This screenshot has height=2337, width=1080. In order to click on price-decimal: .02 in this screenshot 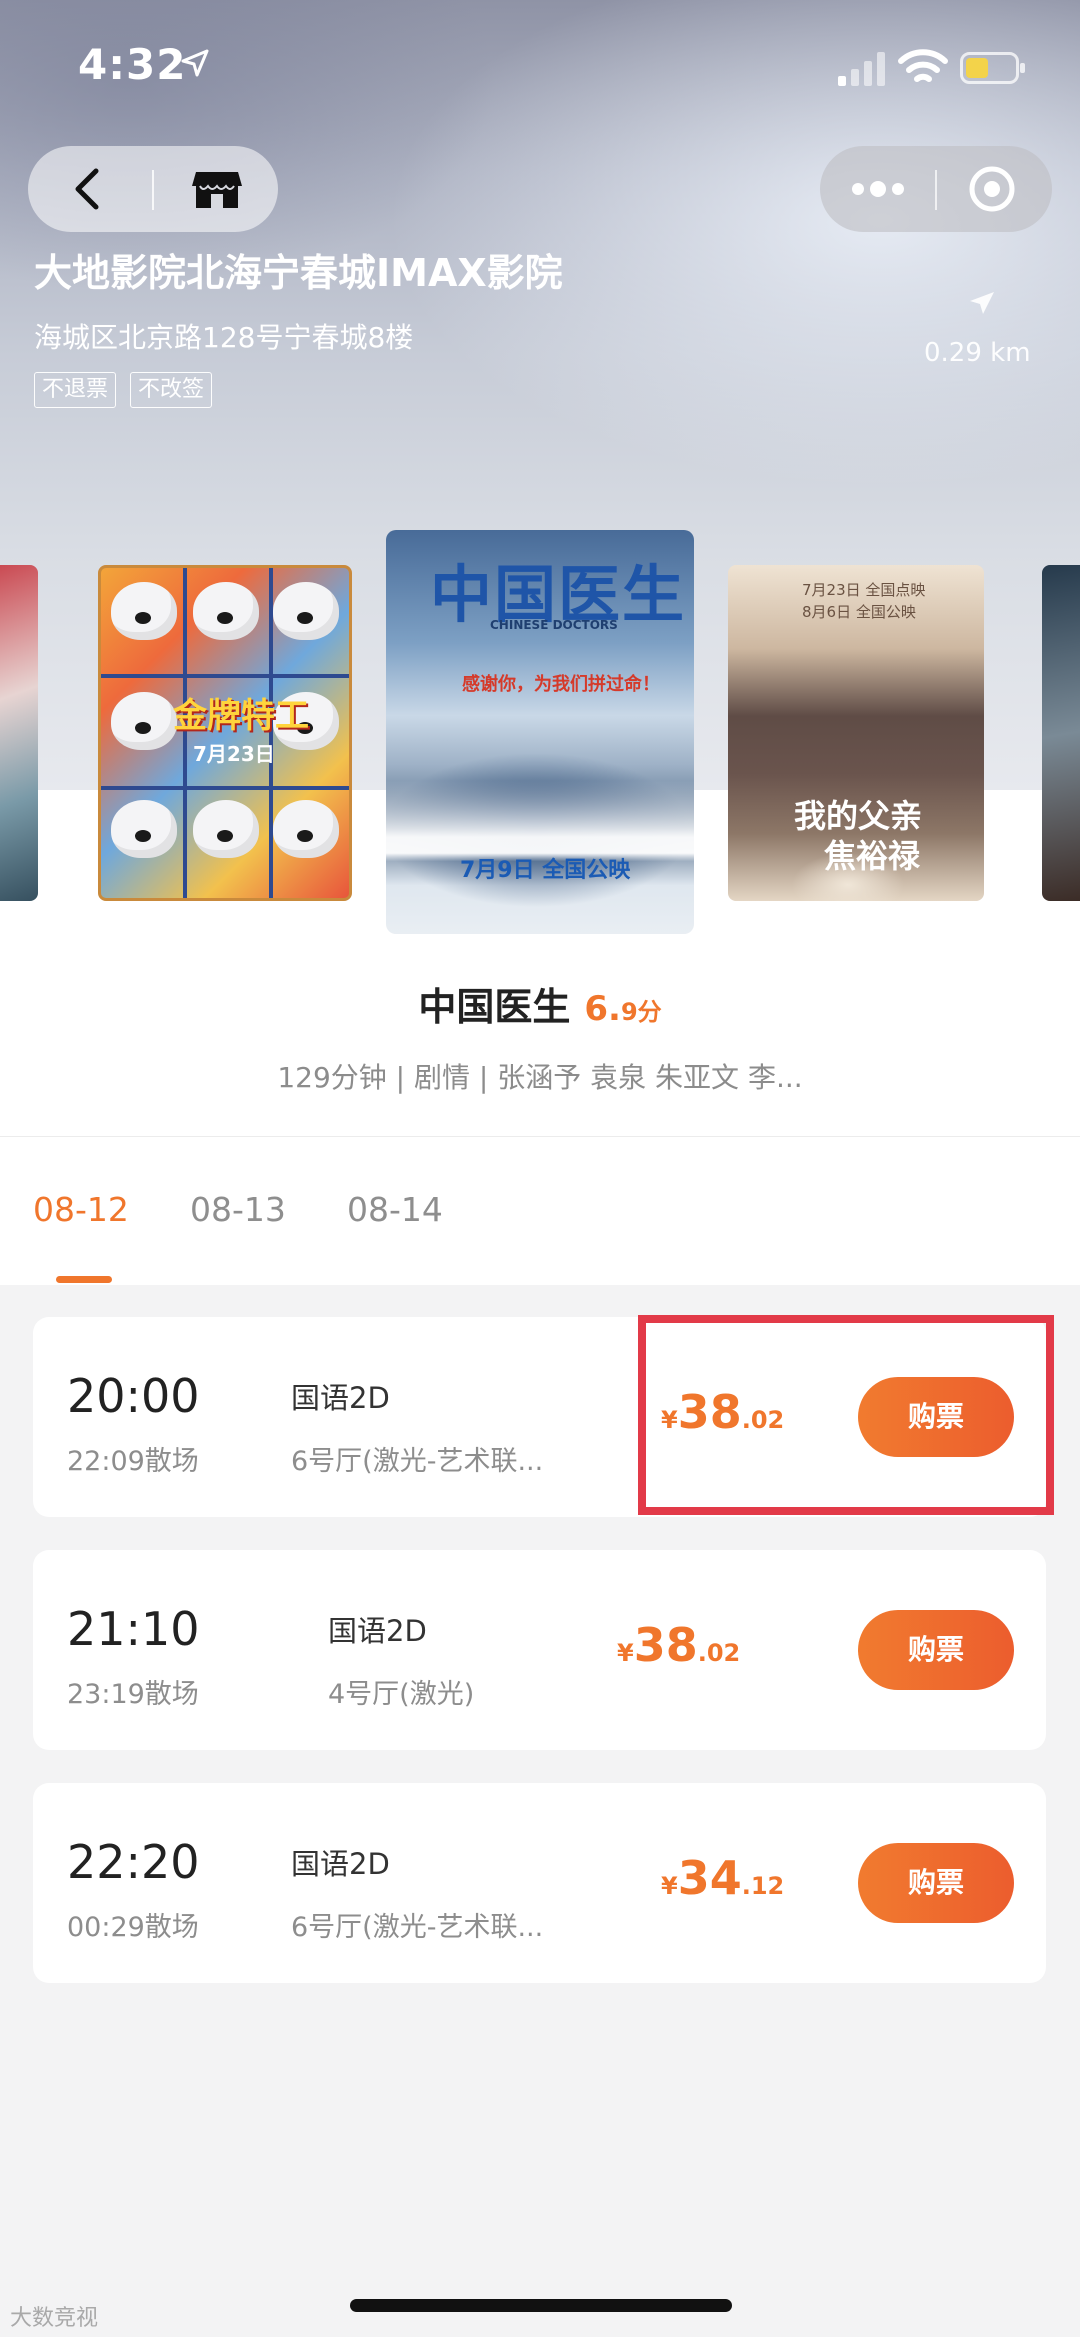, I will do `click(719, 1653)`.